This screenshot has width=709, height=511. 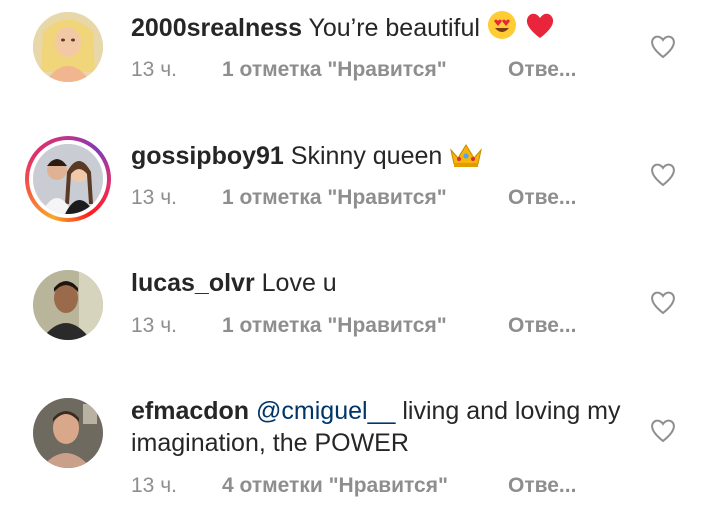 What do you see at coordinates (216, 28) in the screenshot?
I see `comment-username: 2000srealness` at bounding box center [216, 28].